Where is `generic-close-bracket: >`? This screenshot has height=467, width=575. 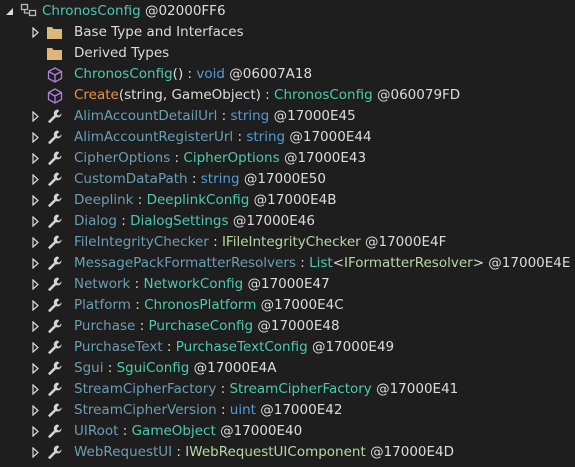 generic-close-bracket: > is located at coordinates (478, 263).